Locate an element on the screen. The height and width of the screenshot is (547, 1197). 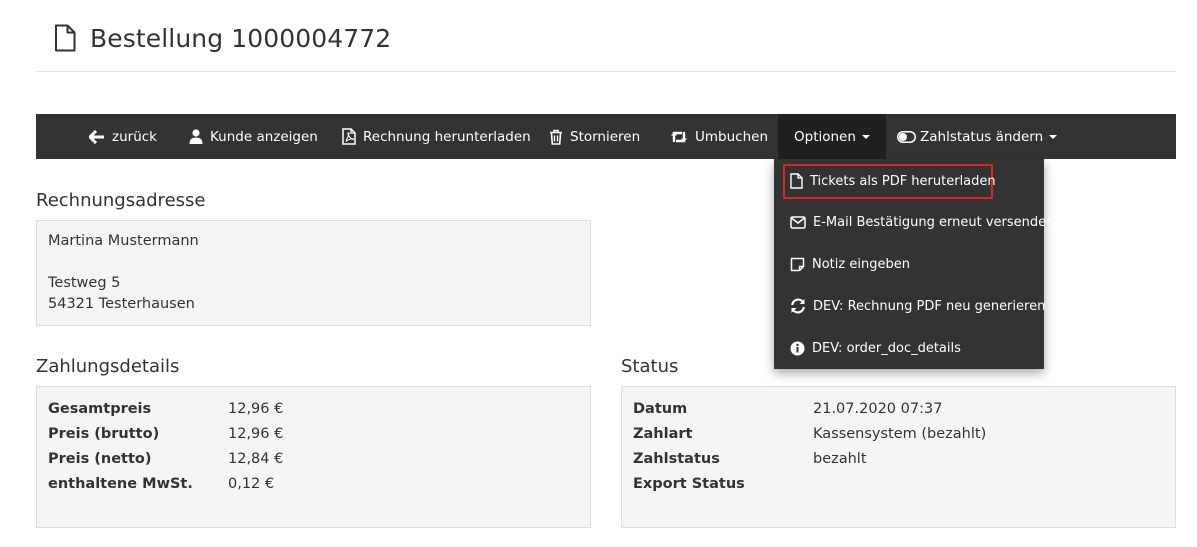
payment-row-label: enthaltene MwSt. is located at coordinates (120, 484).